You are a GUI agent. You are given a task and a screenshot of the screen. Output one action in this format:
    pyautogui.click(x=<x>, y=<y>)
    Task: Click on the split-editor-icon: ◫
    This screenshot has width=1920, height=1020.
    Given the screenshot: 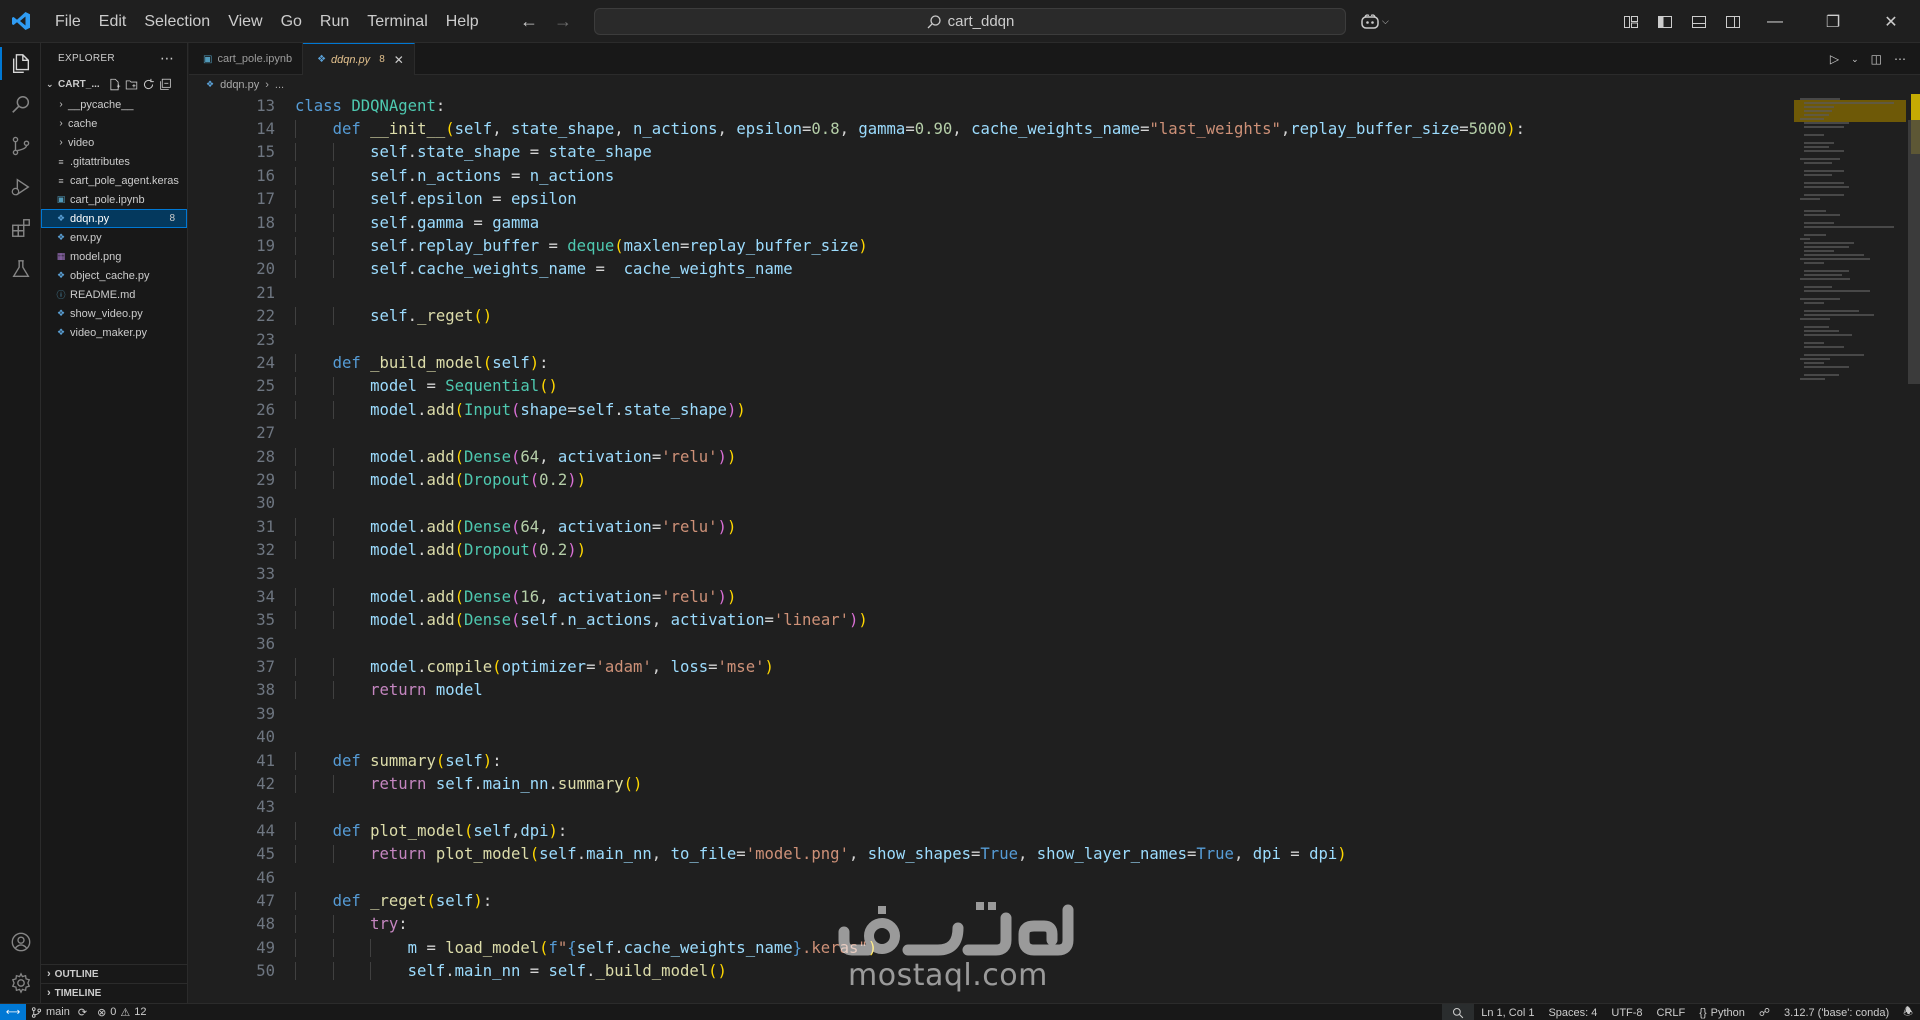 What is the action you would take?
    pyautogui.click(x=1876, y=59)
    